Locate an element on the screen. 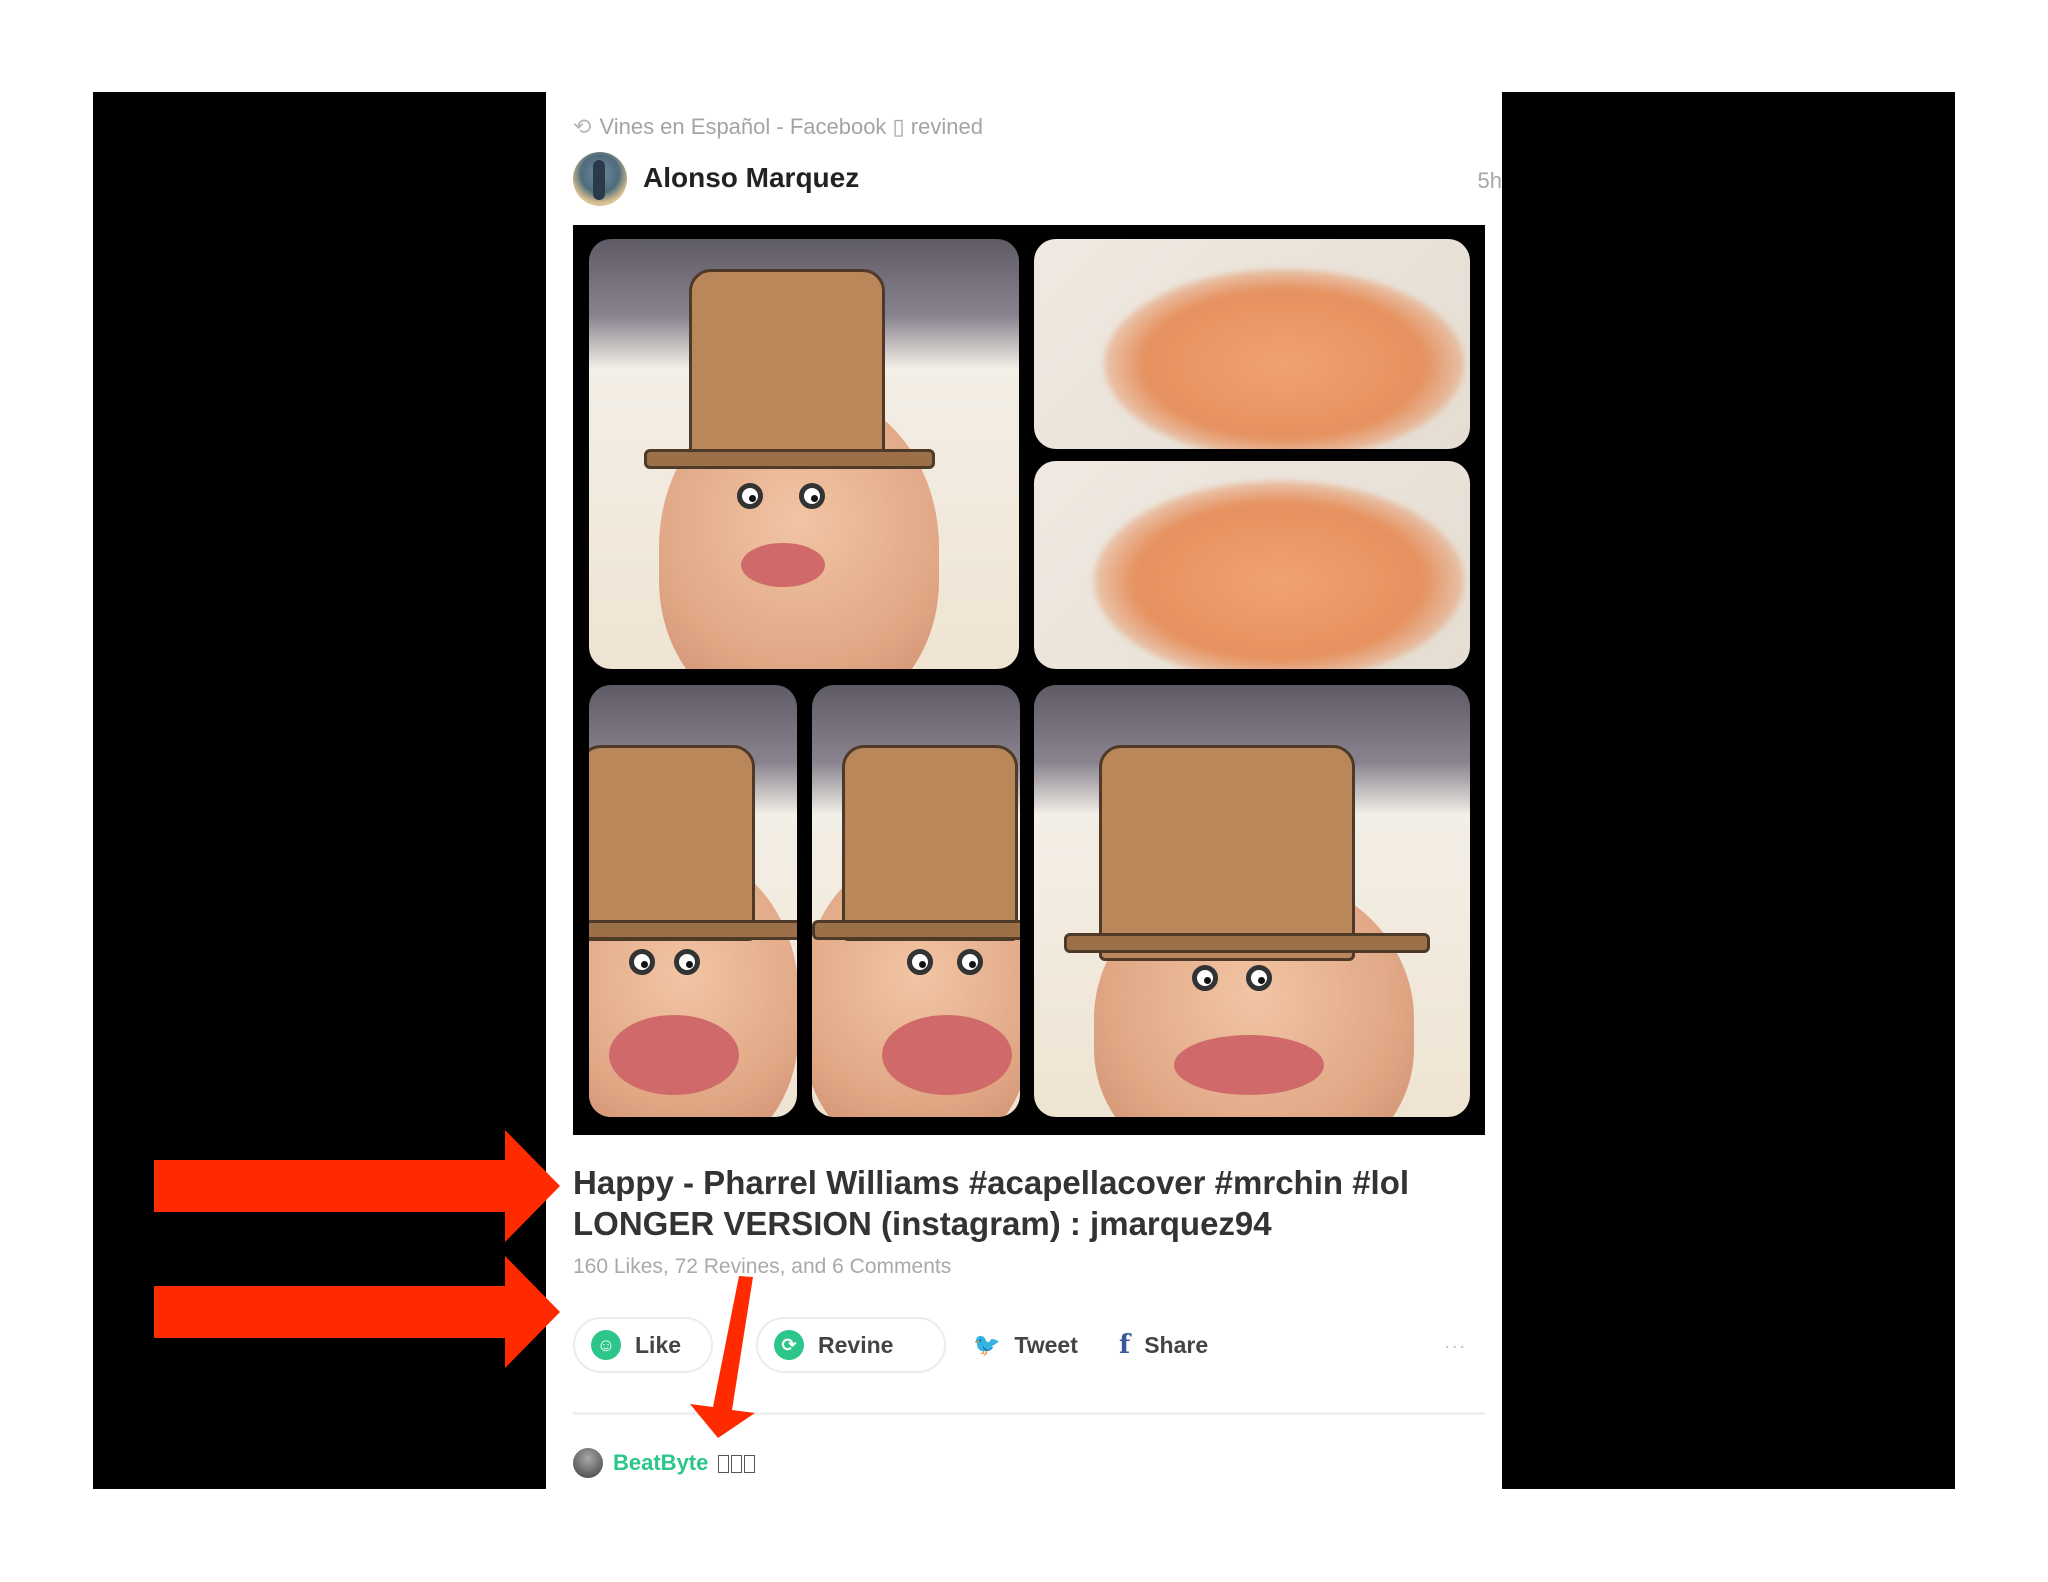 The height and width of the screenshot is (1582, 2048). post-stats: 160 Likes, 72 Revines, and 6 Comments is located at coordinates (762, 1267).